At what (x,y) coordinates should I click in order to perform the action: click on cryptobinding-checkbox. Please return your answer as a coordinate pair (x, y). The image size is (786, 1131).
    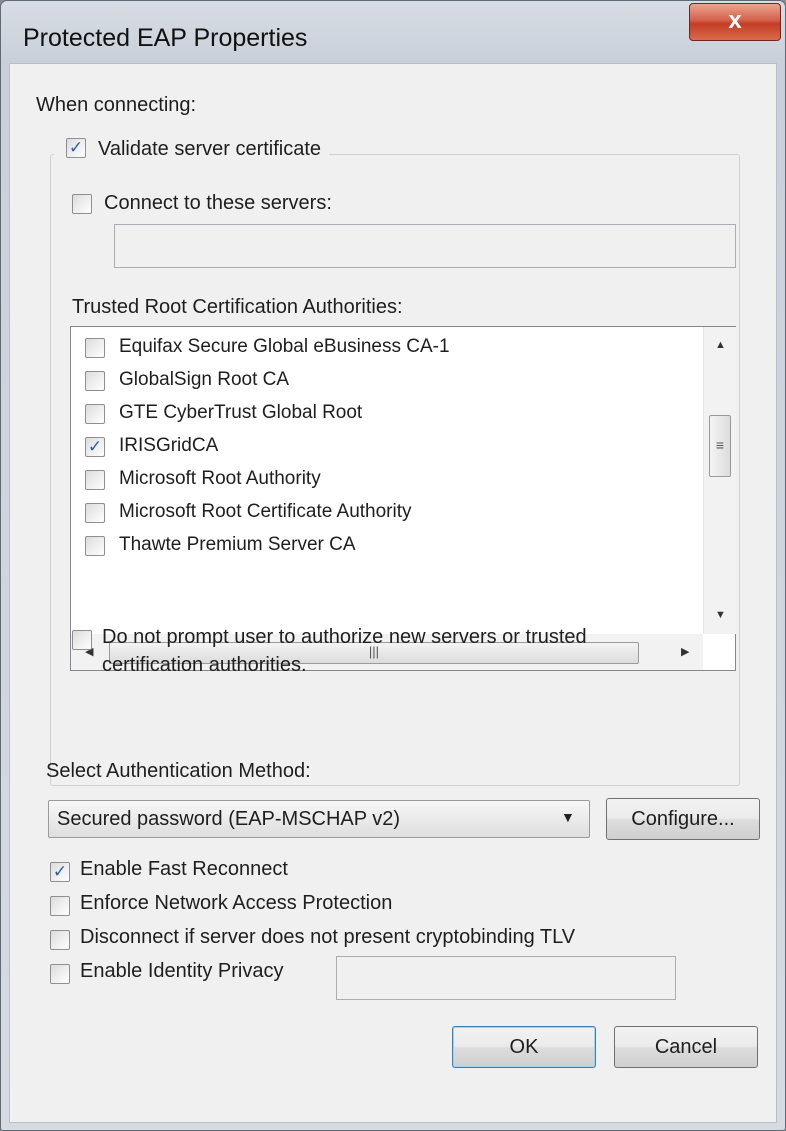
    Looking at the image, I should click on (60, 940).